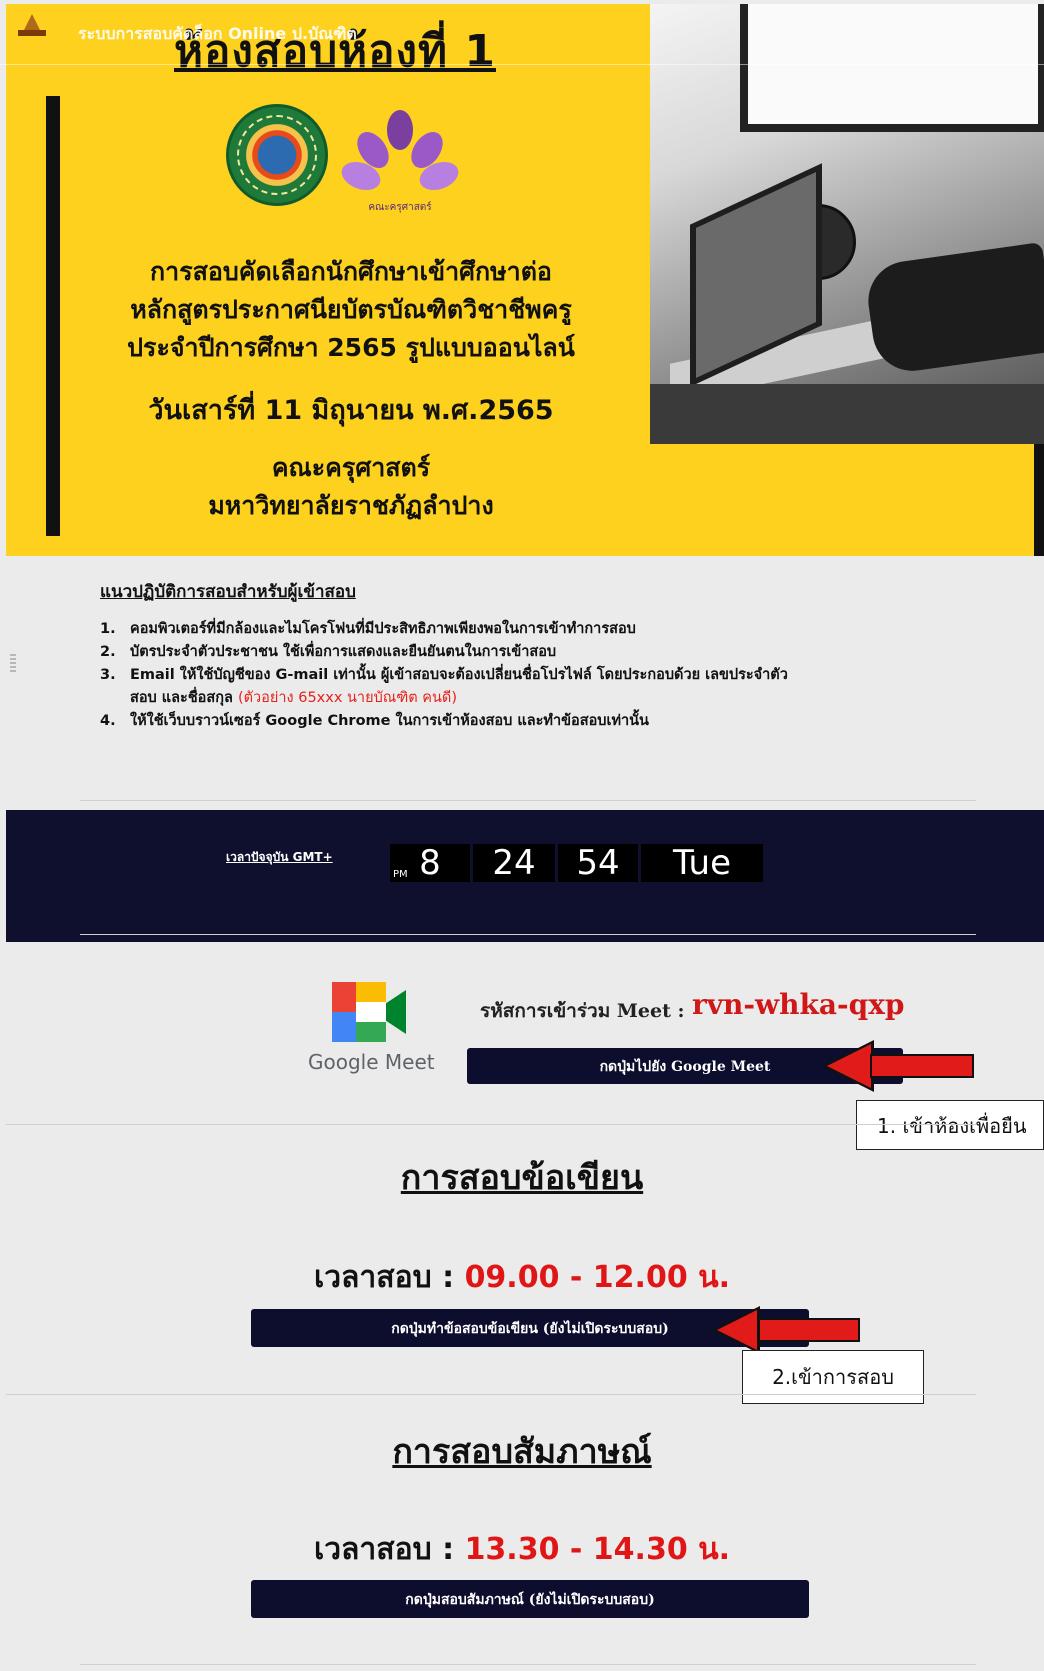 The height and width of the screenshot is (1671, 1044). I want to click on university-name: มหาวิทยาลัยราชภัฏลำปาง, so click(351, 505).